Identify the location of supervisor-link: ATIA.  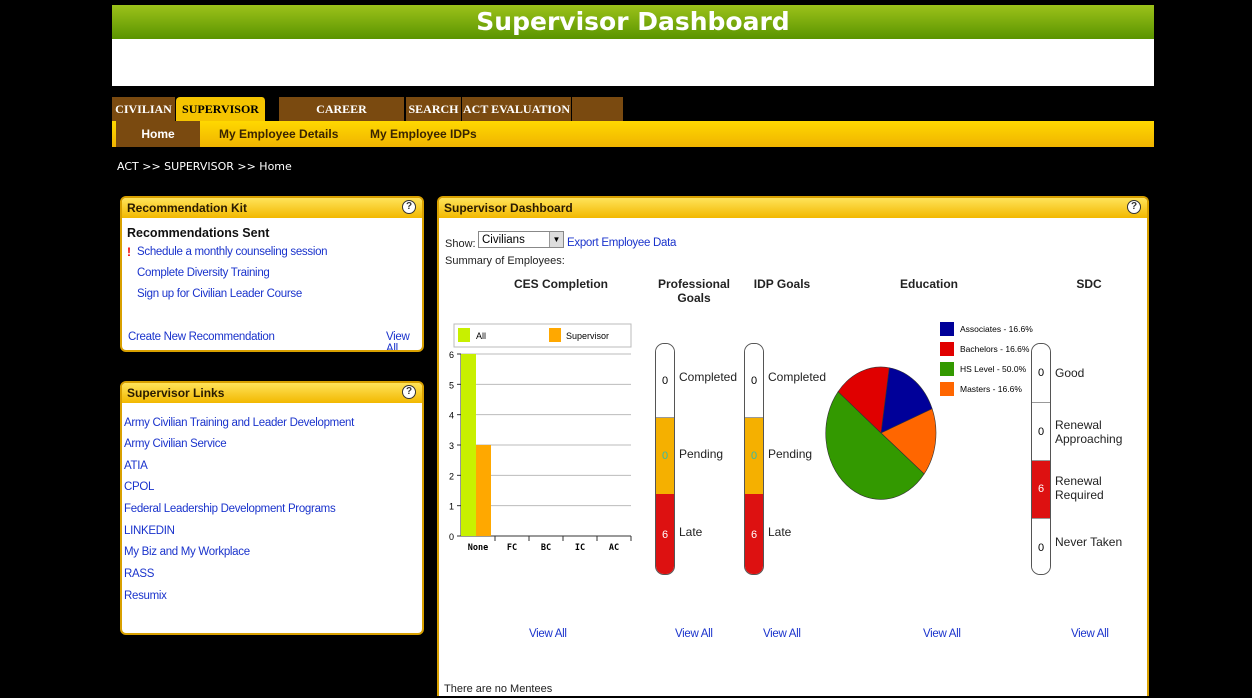
(136, 466).